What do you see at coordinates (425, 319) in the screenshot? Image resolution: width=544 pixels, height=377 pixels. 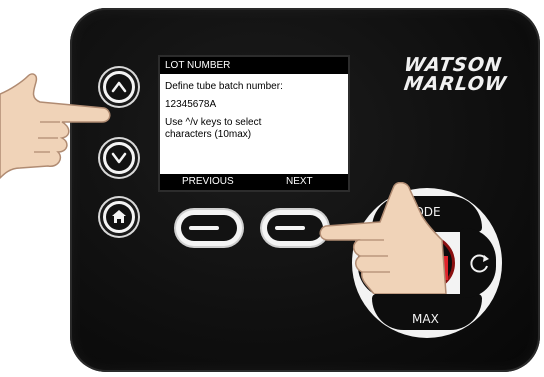 I see `max-label: MAX` at bounding box center [425, 319].